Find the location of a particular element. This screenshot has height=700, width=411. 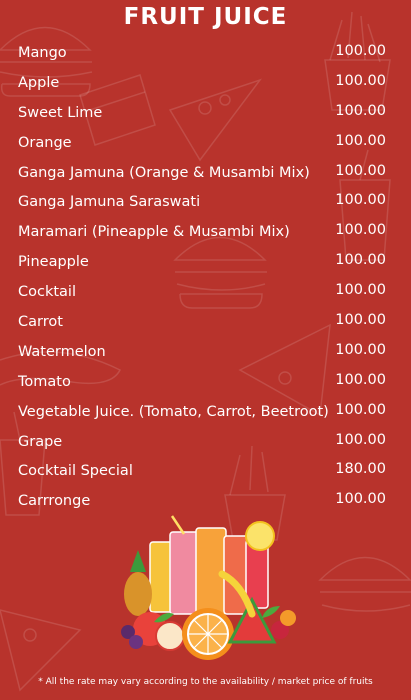

menu-item: Ganga Jamuna Saraswati 100.00 is located at coordinates (202, 204).